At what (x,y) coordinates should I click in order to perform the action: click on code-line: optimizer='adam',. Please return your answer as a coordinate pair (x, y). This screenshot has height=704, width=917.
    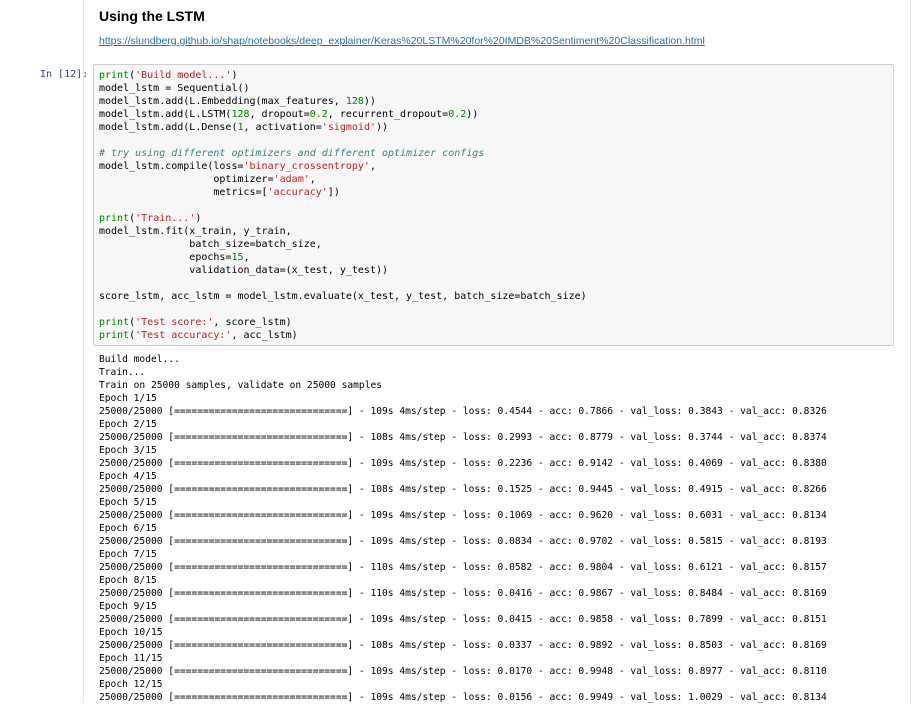
    Looking at the image, I should click on (207, 179).